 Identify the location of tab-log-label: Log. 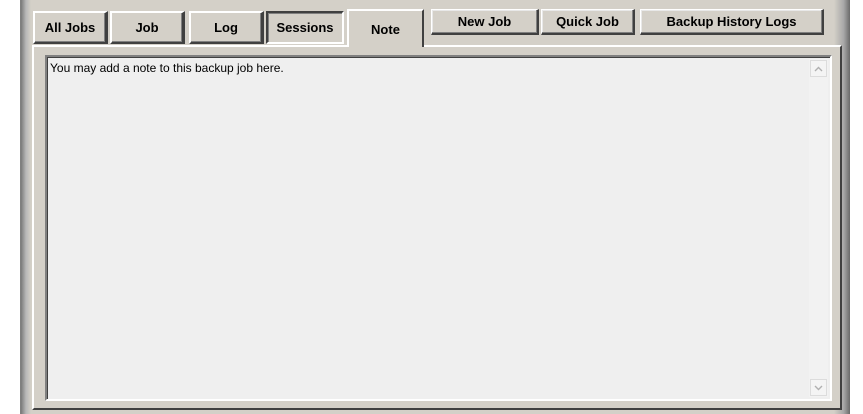
(226, 27).